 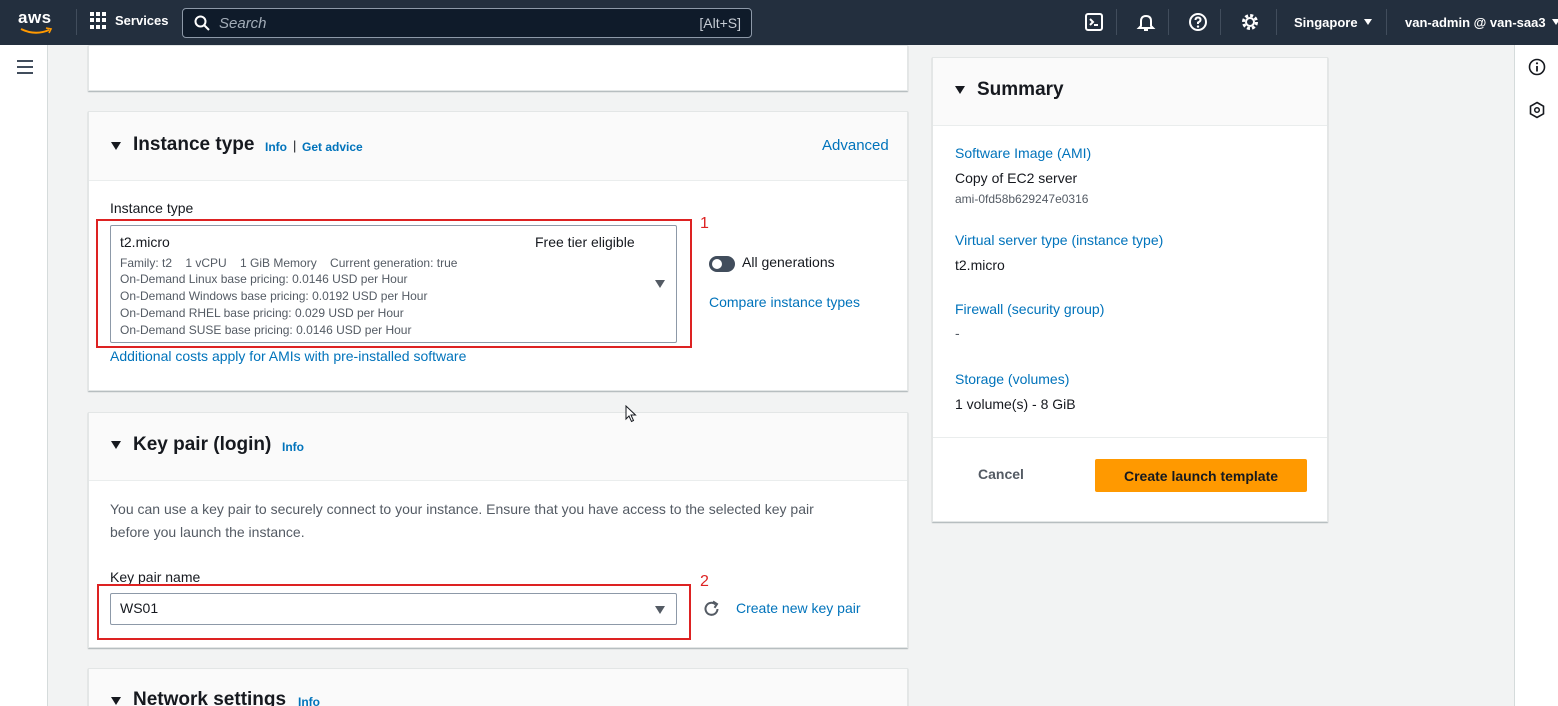 I want to click on instance-type-header: Instance type Info | Get advice Advanced, so click(x=498, y=146).